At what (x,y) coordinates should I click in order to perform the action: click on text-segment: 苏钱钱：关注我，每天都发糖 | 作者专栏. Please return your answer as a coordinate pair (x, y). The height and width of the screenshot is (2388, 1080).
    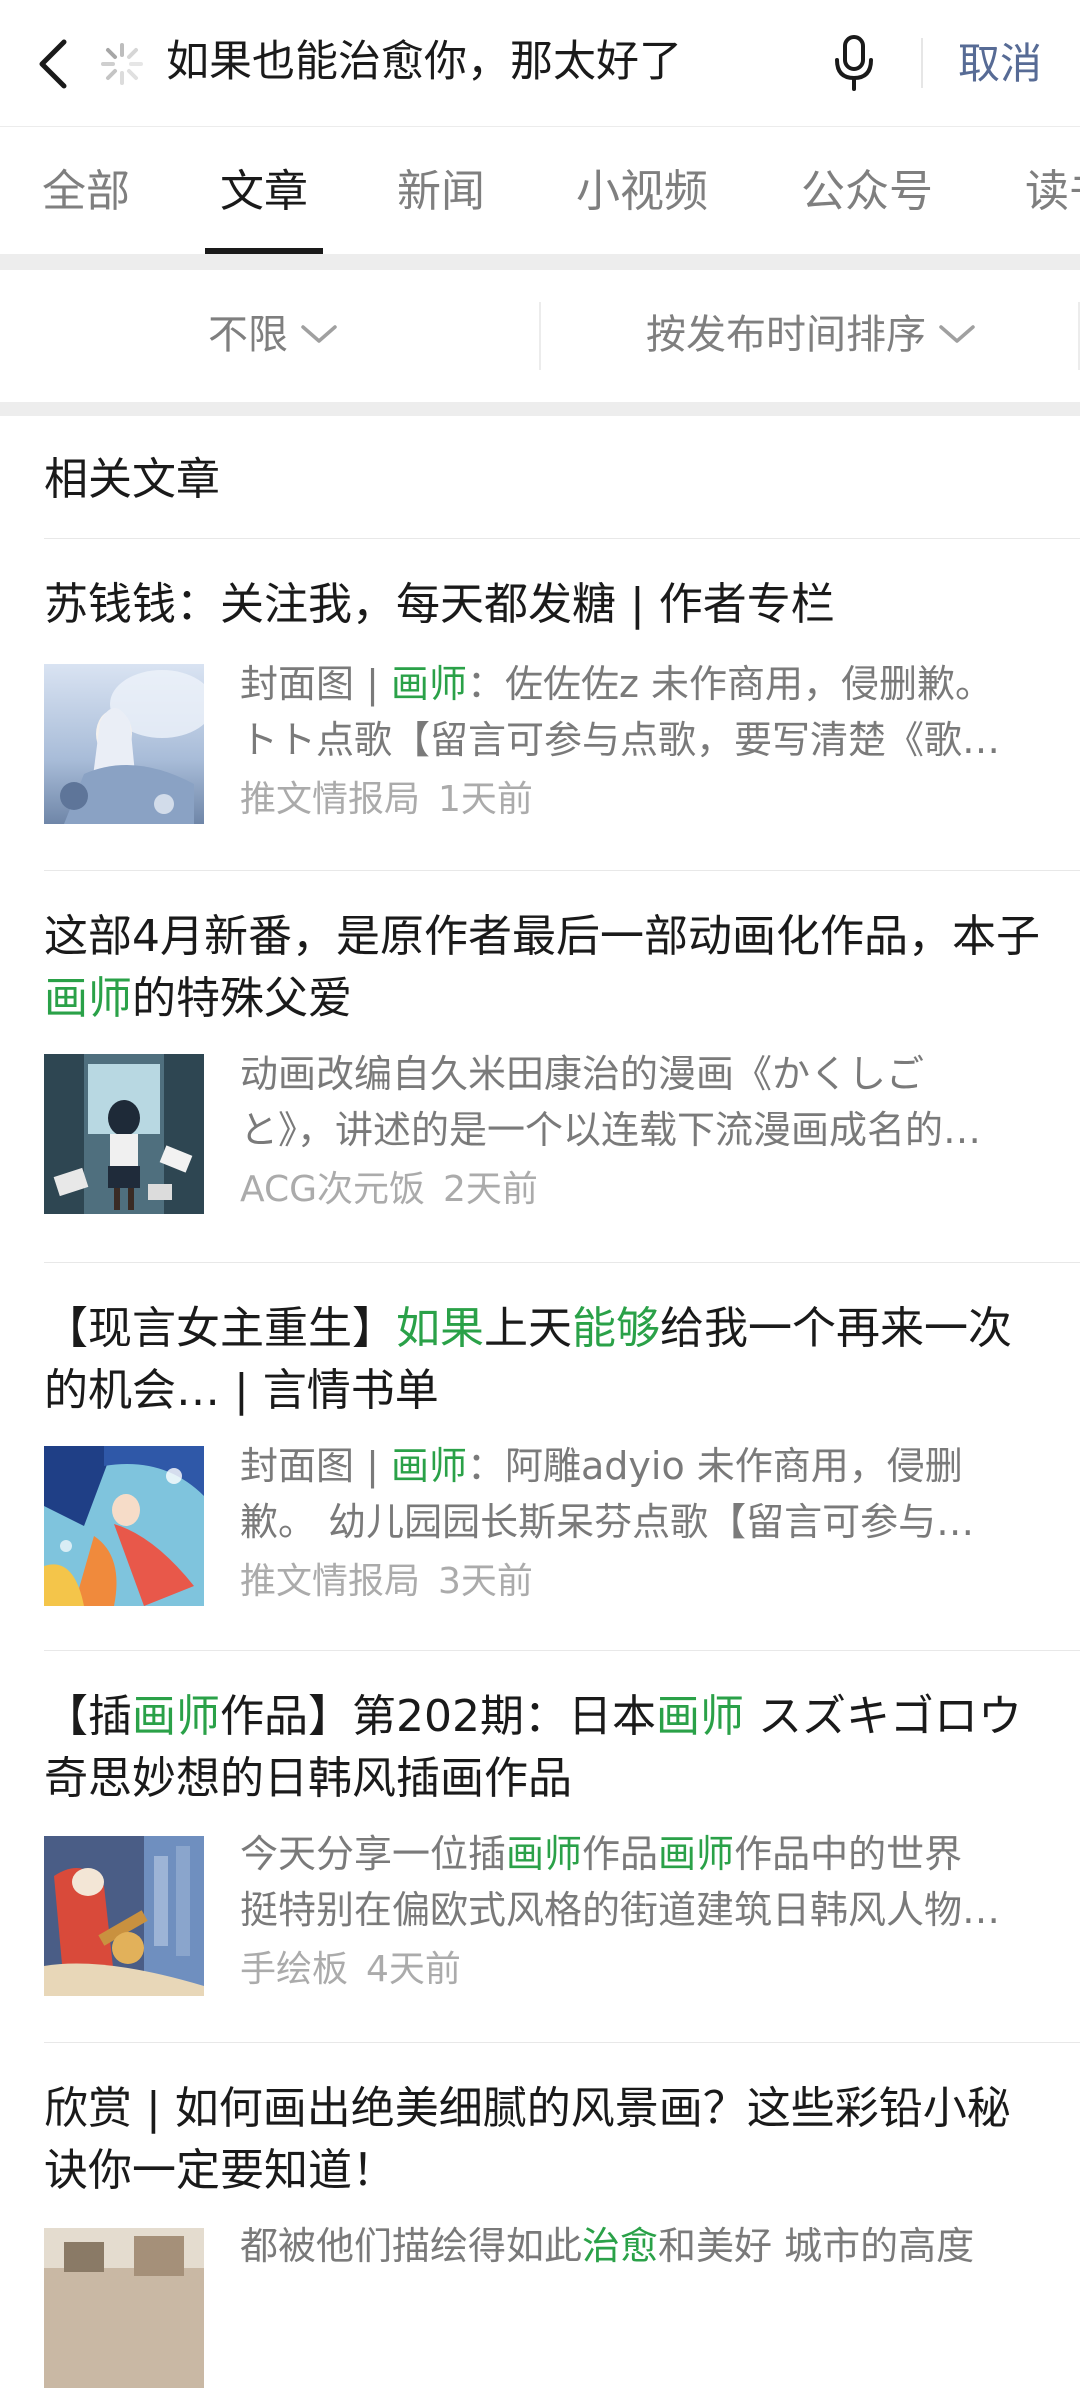
    Looking at the image, I should click on (439, 604).